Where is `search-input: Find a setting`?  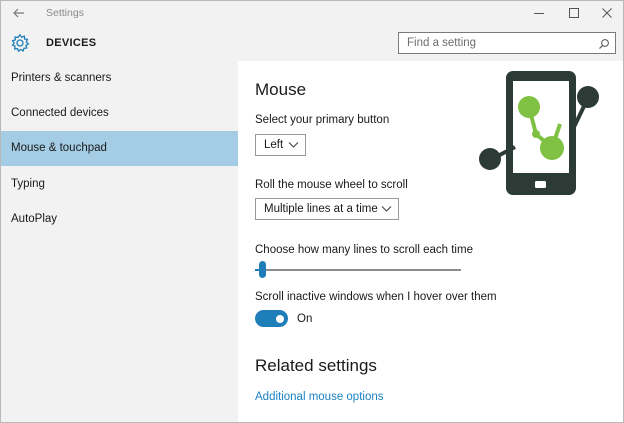 search-input: Find a setting is located at coordinates (507, 43).